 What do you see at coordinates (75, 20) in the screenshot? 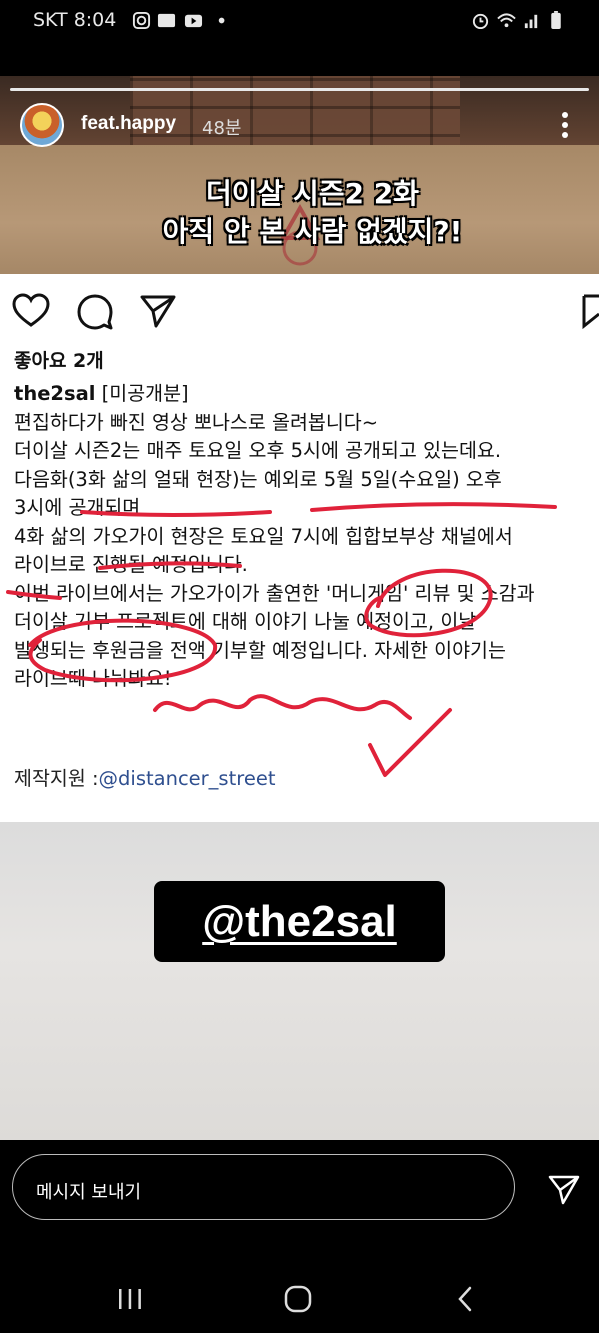
I see `carrier-time: SKT 8:04` at bounding box center [75, 20].